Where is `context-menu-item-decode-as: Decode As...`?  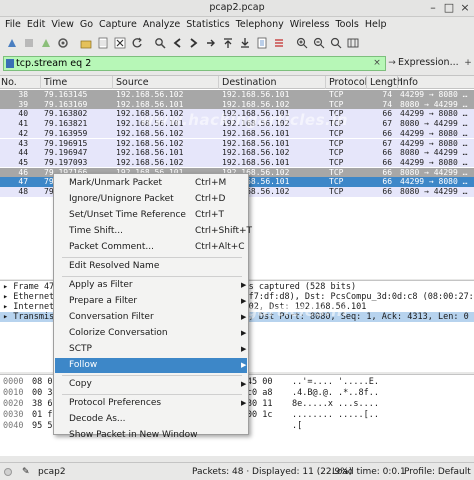
context-menu-item-decode-as: Decode As... is located at coordinates (151, 419).